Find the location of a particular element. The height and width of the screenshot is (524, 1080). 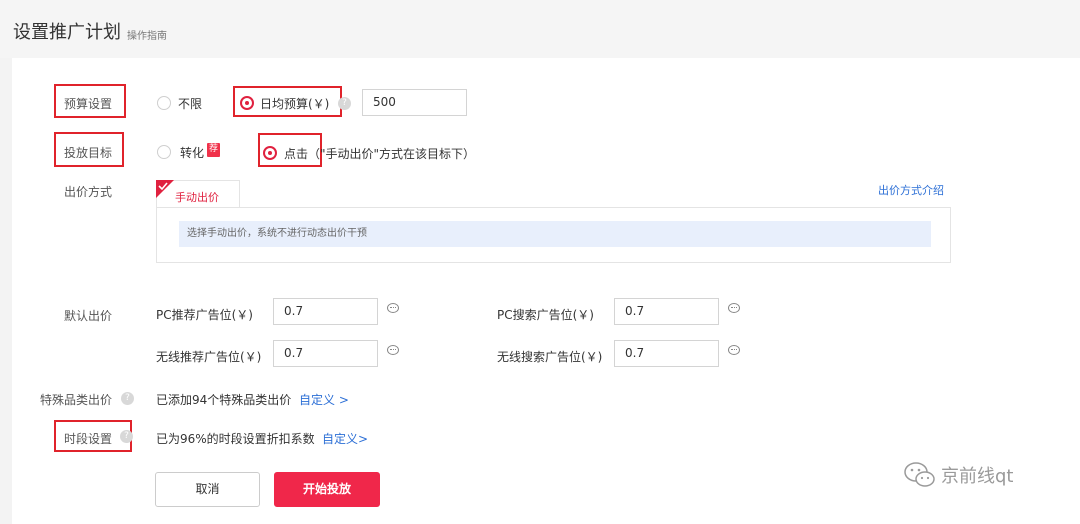

wireless-recommend-label: 无线推荐广告位(￥) is located at coordinates (209, 357).